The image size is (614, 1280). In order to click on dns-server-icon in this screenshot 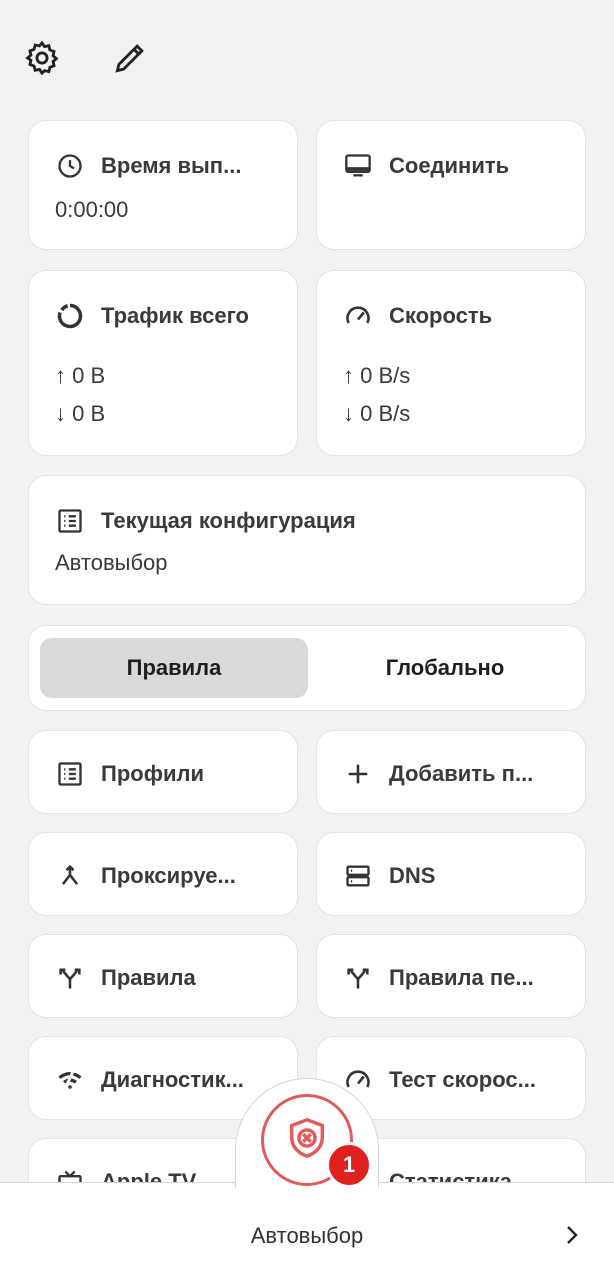, I will do `click(358, 876)`.